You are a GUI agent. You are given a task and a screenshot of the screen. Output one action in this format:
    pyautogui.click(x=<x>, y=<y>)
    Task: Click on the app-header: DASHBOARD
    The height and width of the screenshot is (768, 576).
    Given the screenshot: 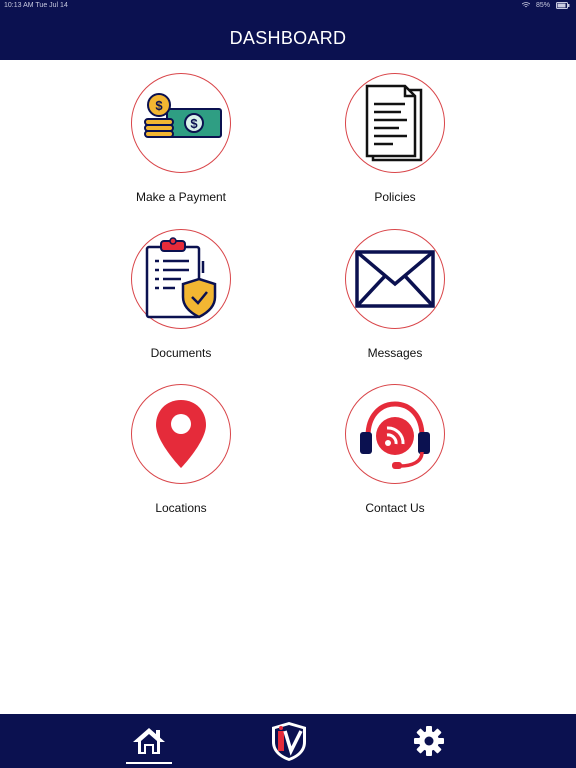 What is the action you would take?
    pyautogui.click(x=288, y=37)
    